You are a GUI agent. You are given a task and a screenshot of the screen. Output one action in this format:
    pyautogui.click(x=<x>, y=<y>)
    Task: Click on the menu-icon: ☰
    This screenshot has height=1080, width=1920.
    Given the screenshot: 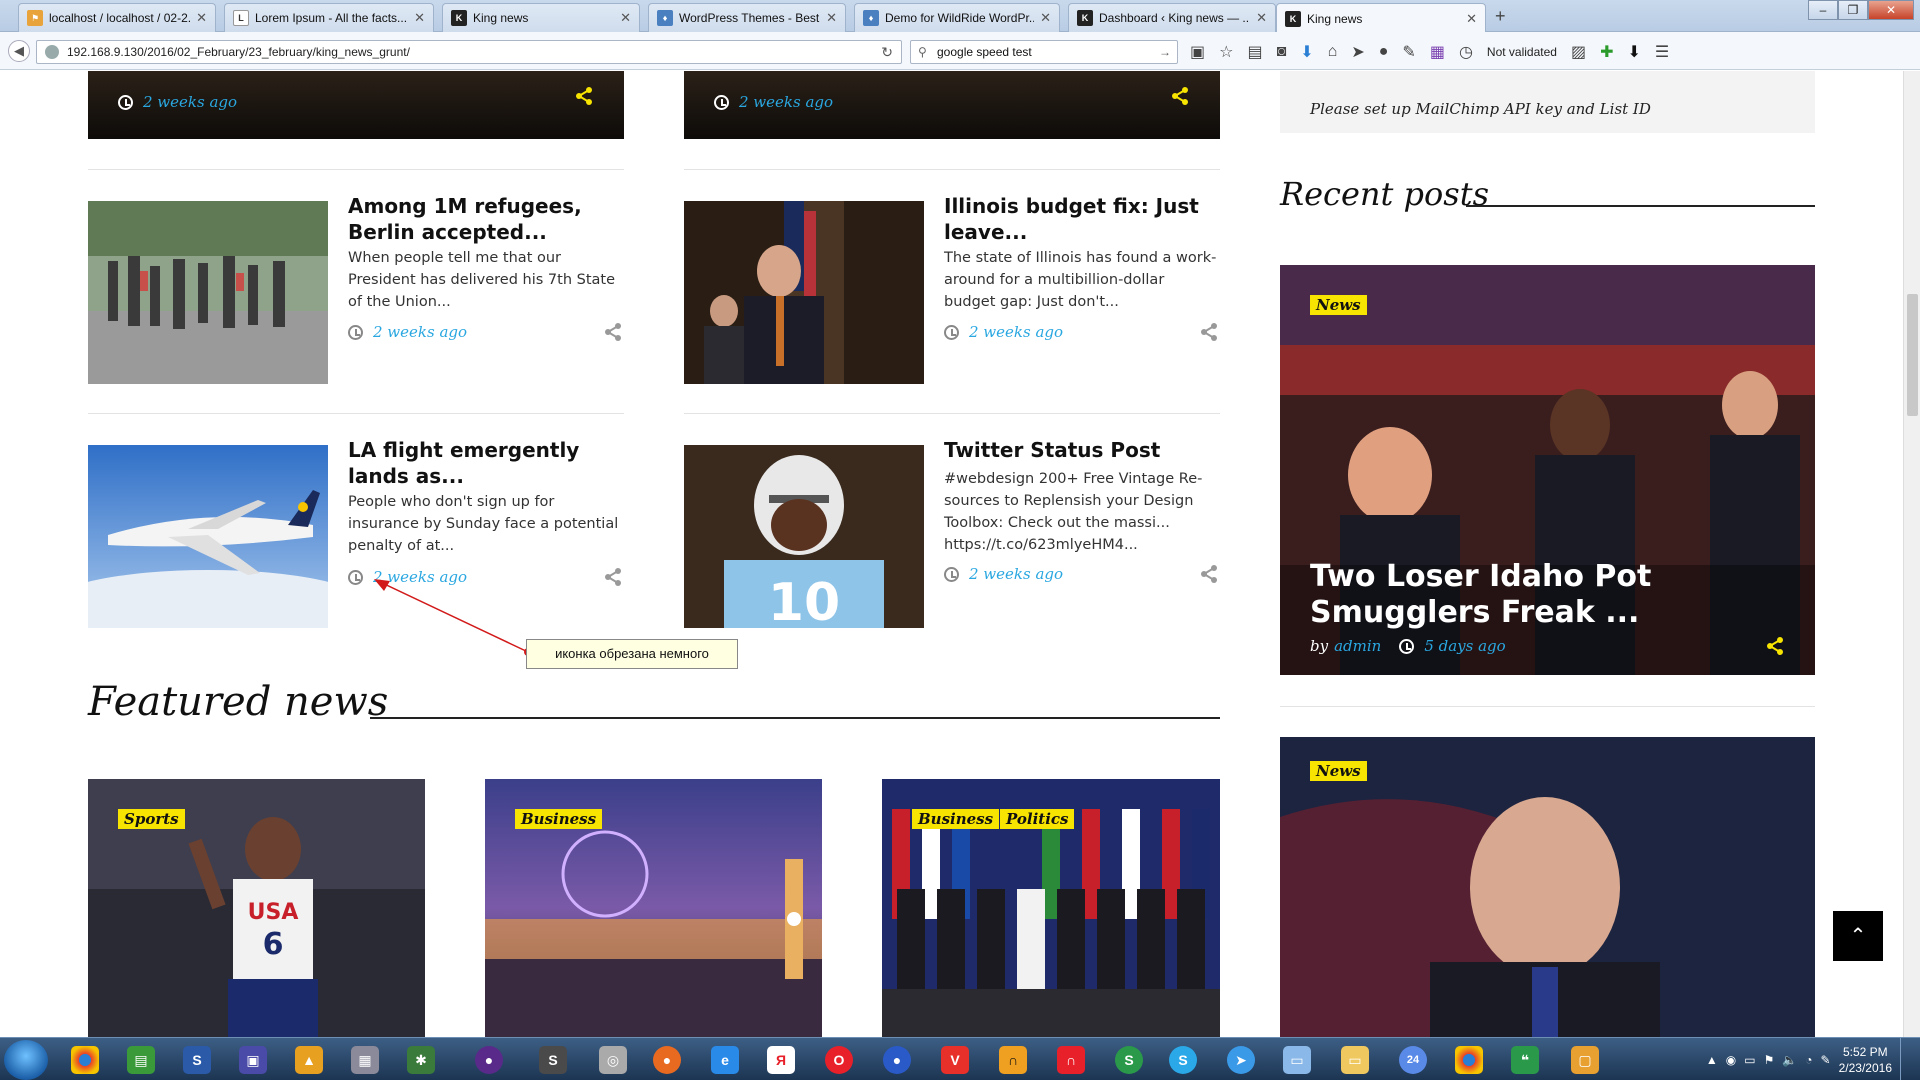 What is the action you would take?
    pyautogui.click(x=1662, y=52)
    